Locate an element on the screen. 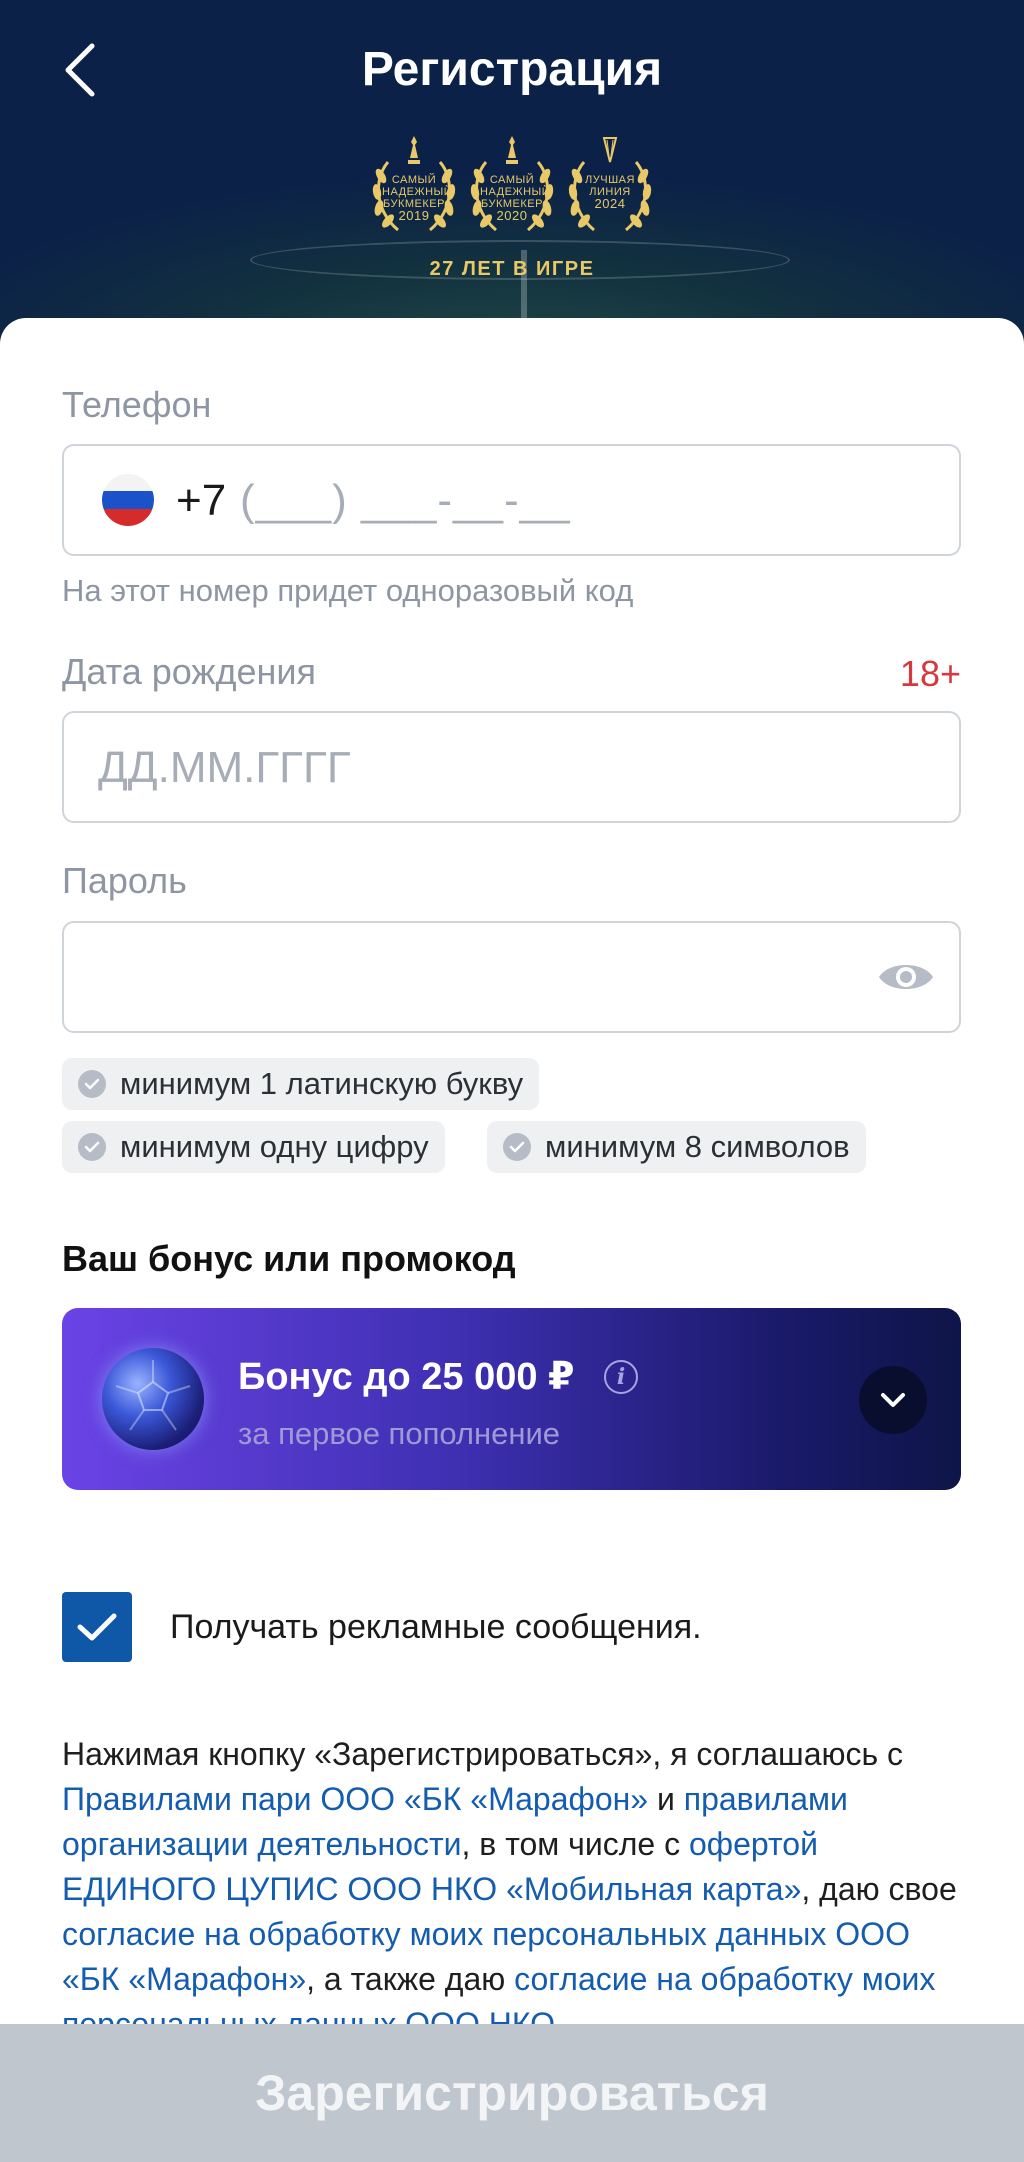  bonus-card: Бонус до 25 000 ₽ i за первое пополнение is located at coordinates (511, 1399).